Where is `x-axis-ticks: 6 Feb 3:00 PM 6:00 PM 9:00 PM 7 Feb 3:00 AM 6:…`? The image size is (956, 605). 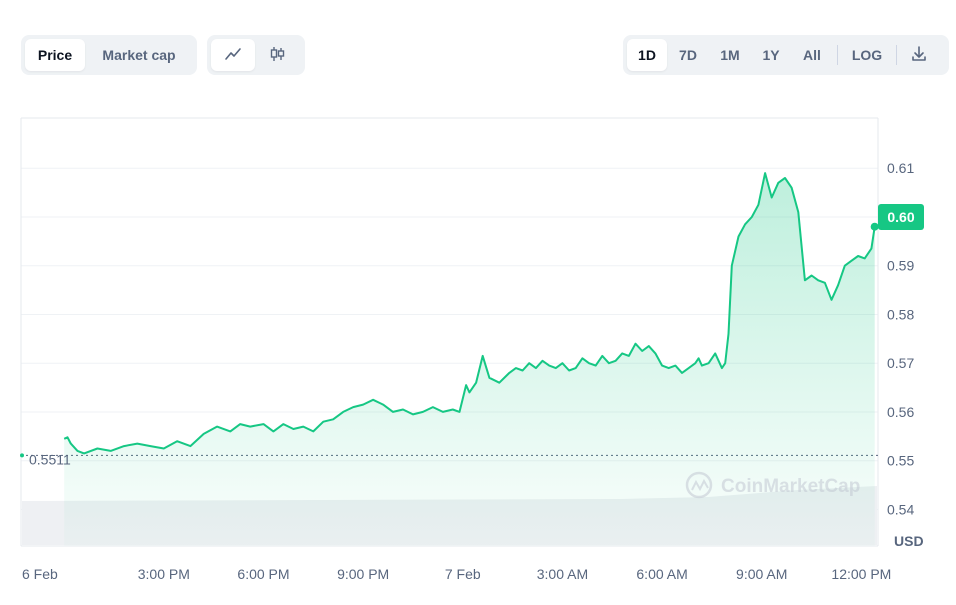 x-axis-ticks: 6 Feb 3:00 PM 6:00 PM 9:00 PM 7 Feb 3:00 AM 6:… is located at coordinates (456, 574).